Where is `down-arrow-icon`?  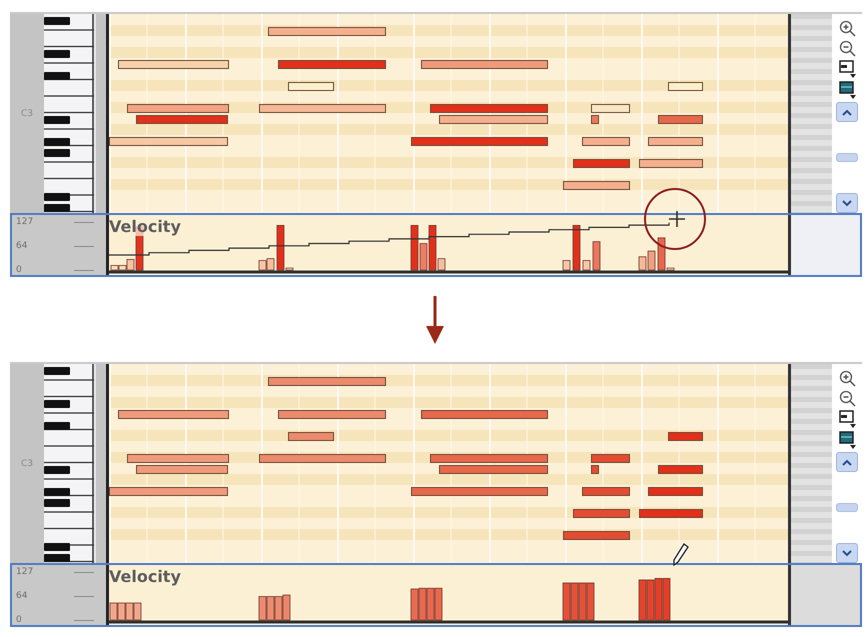
down-arrow-icon is located at coordinates (435, 320).